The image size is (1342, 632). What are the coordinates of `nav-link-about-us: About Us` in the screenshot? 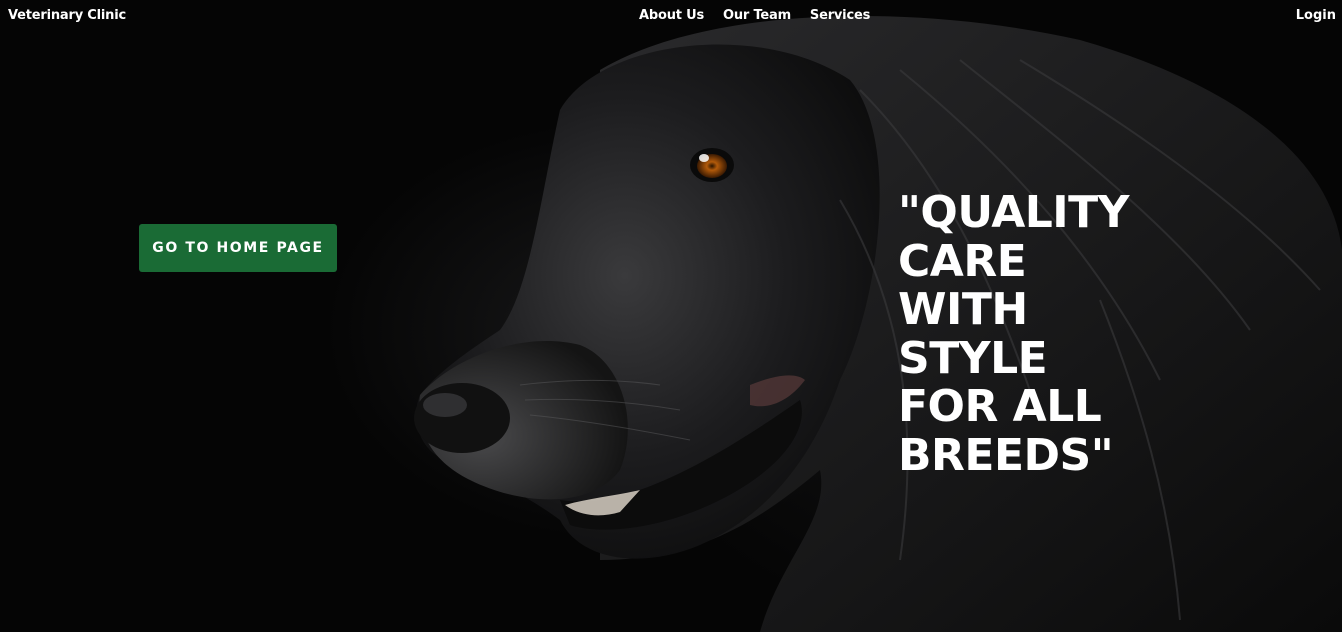 It's located at (671, 15).